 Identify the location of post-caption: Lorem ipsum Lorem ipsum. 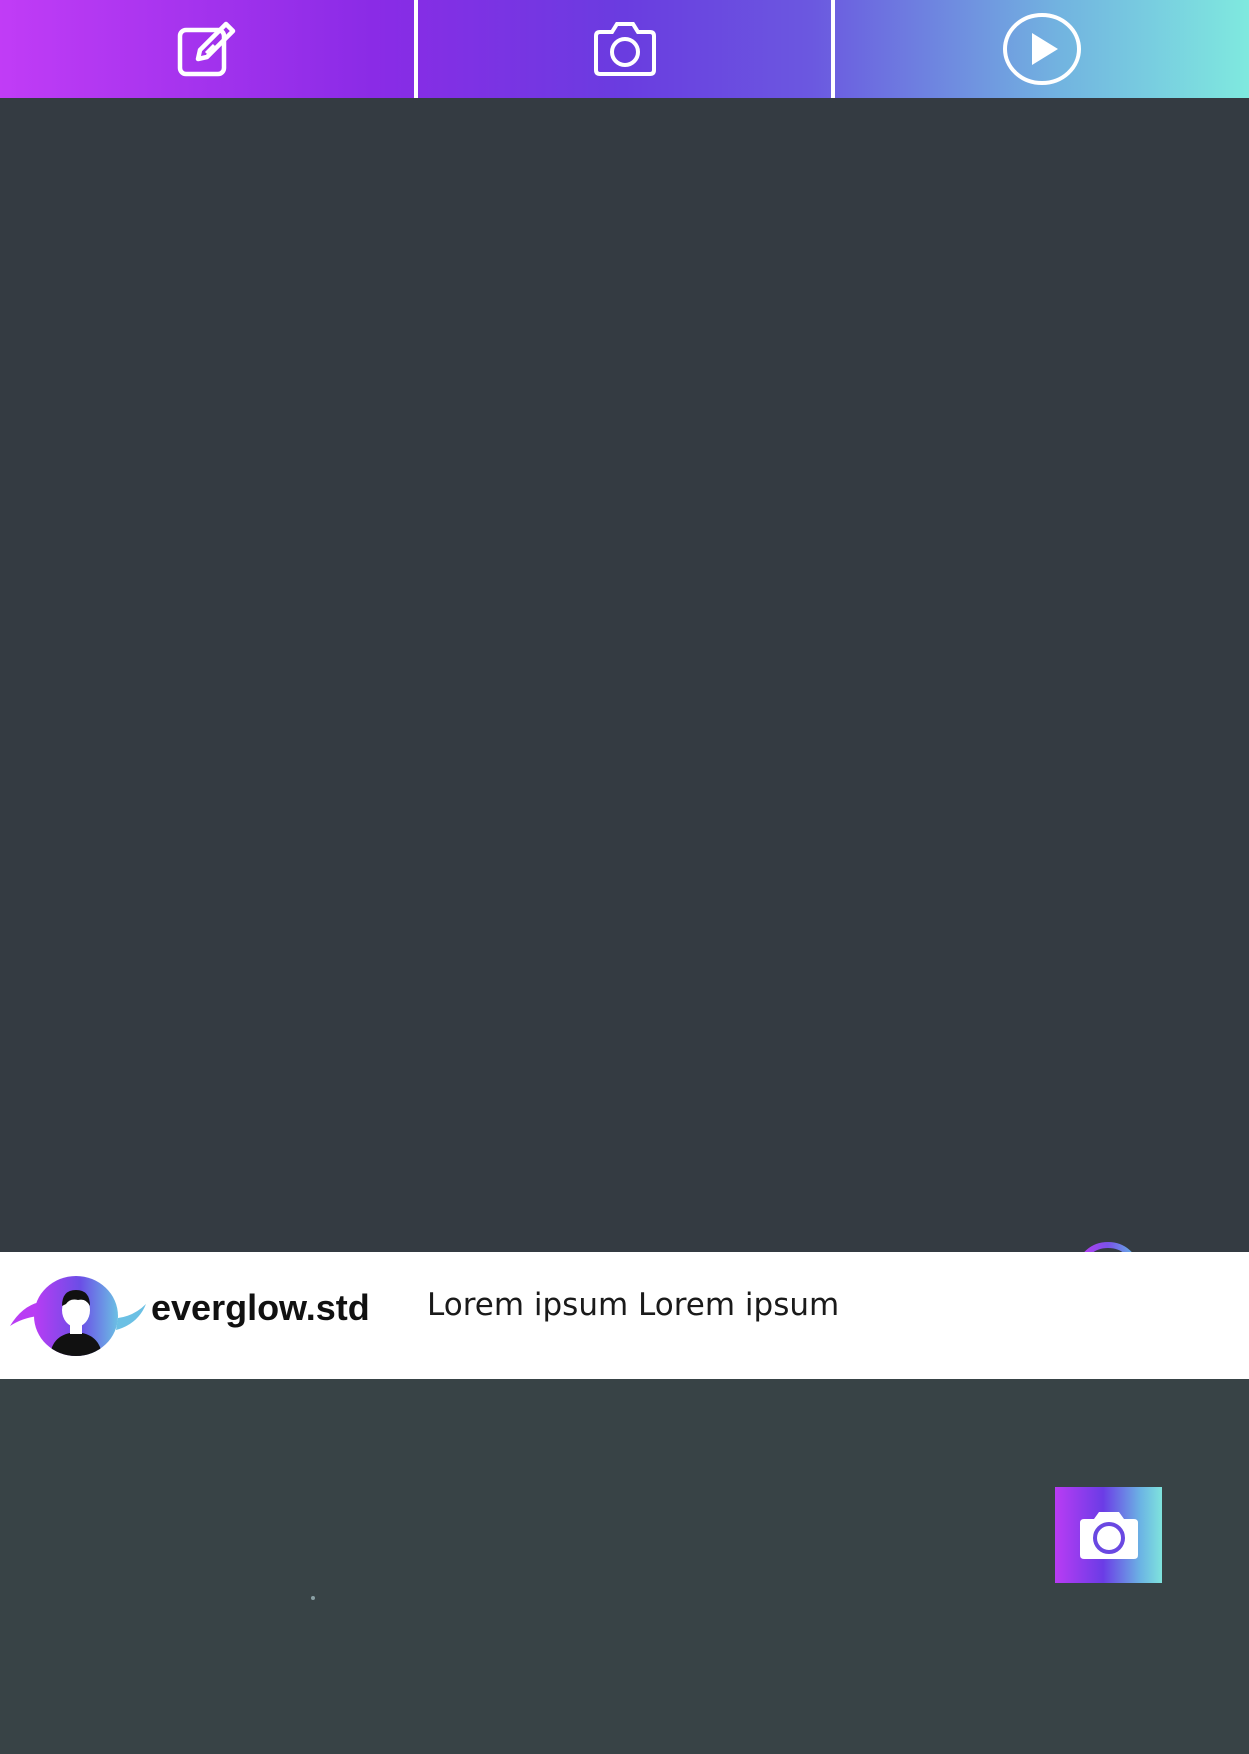
(633, 1305).